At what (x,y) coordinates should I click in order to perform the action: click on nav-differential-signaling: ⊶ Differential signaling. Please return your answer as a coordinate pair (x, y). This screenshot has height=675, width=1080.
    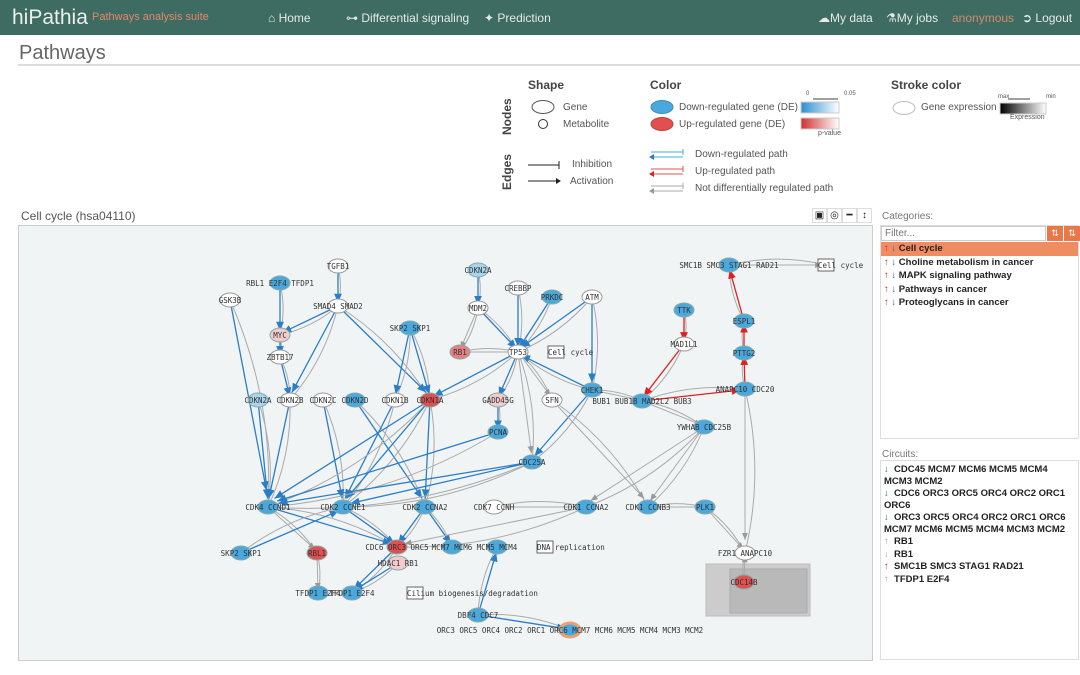
    Looking at the image, I should click on (407, 18).